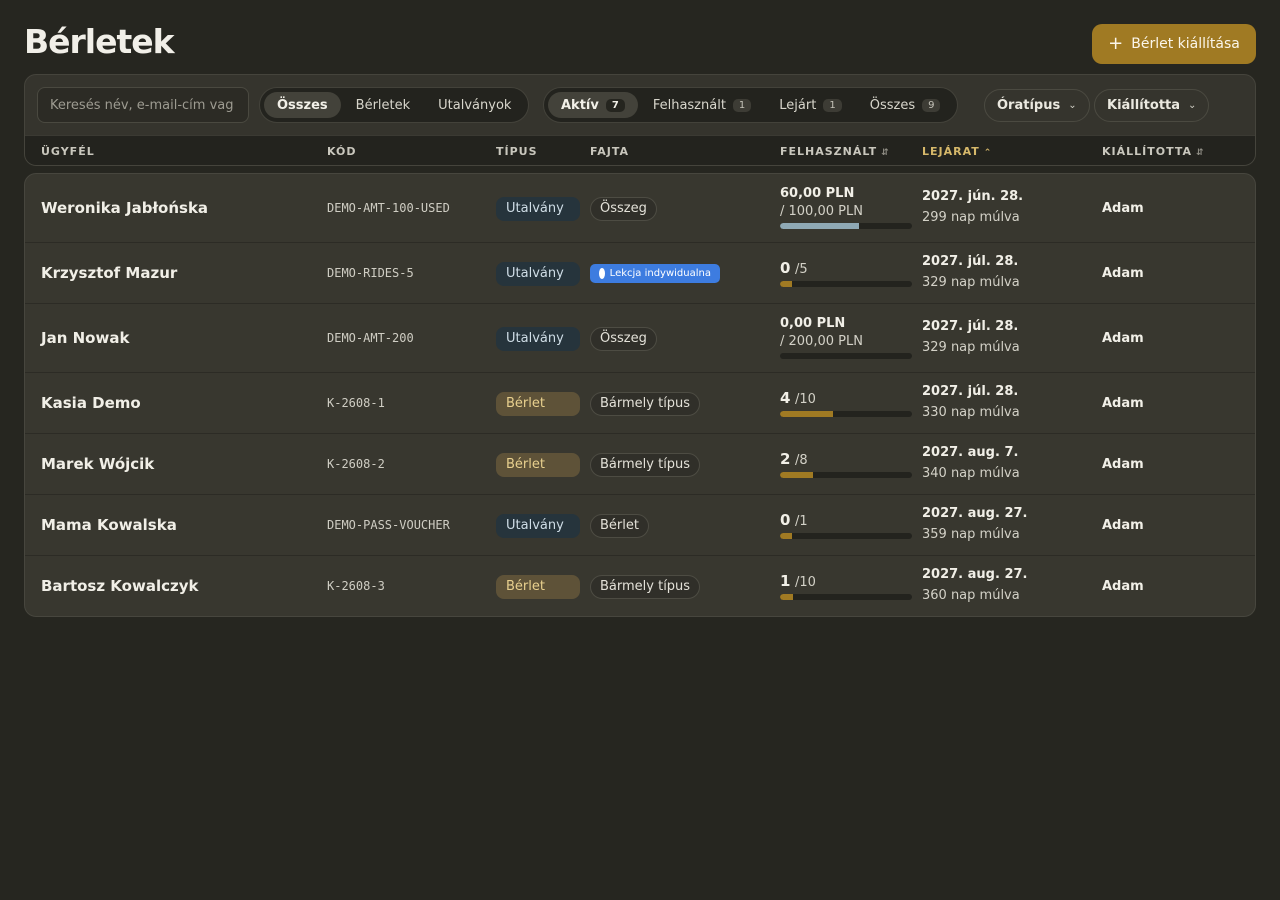 This screenshot has height=900, width=1280. I want to click on customer-name: Weronika Jabłońska, so click(124, 208).